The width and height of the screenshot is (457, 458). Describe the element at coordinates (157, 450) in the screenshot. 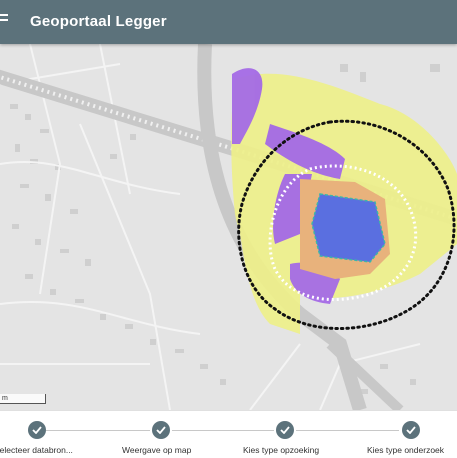

I see `step-label: Weergave op map` at that location.